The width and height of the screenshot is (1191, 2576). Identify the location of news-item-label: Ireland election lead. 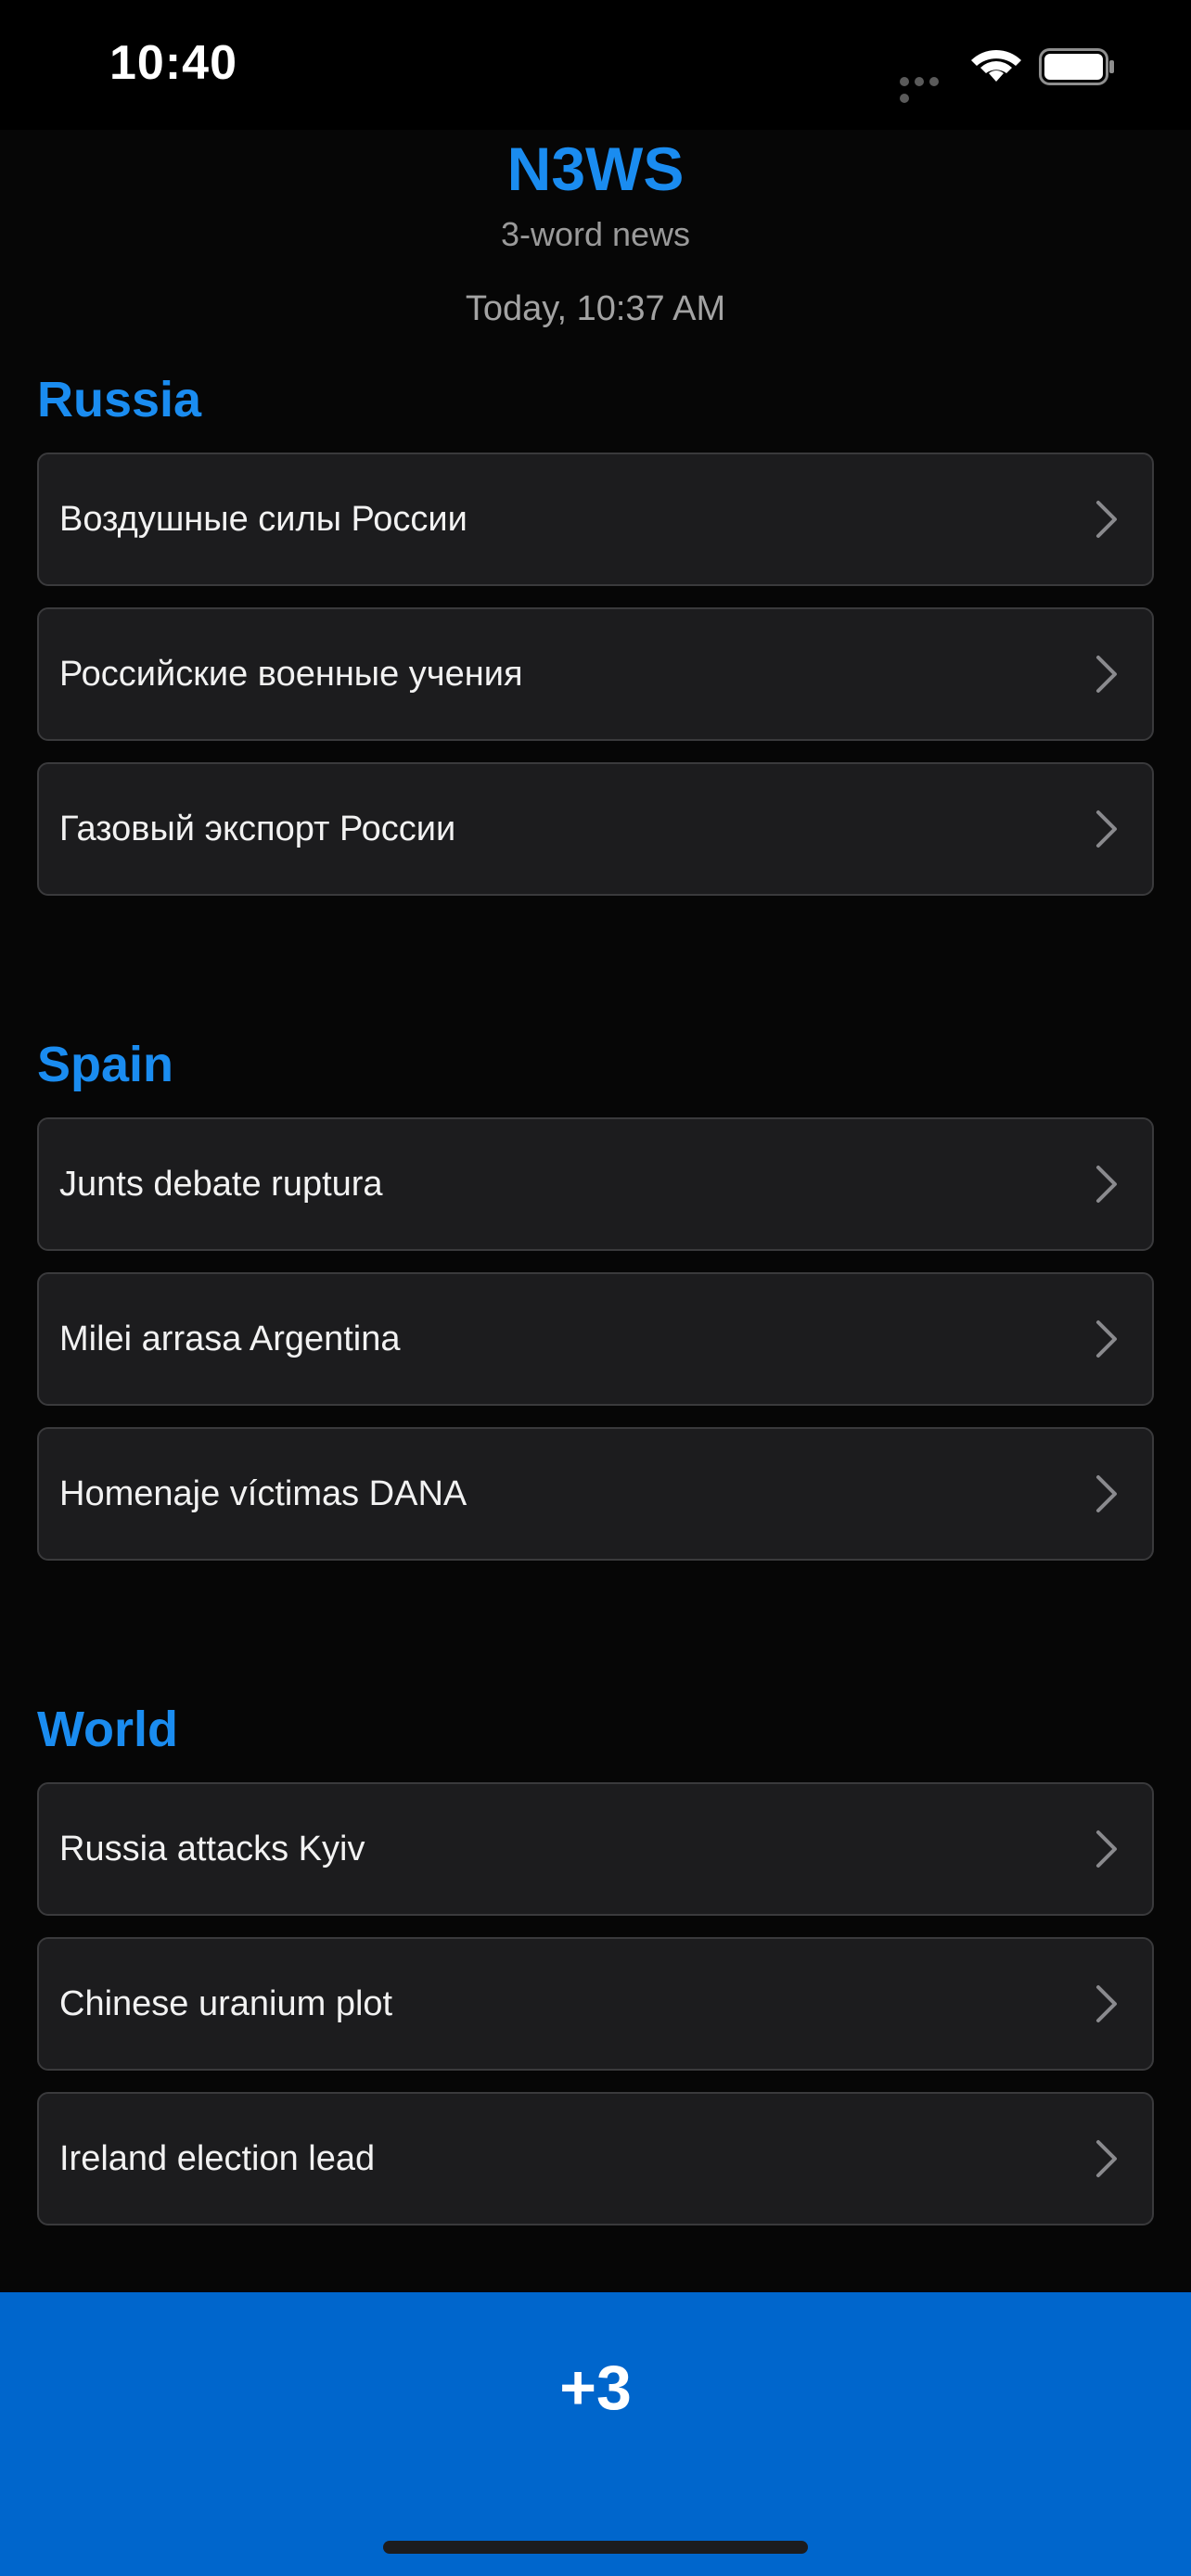
(217, 2158).